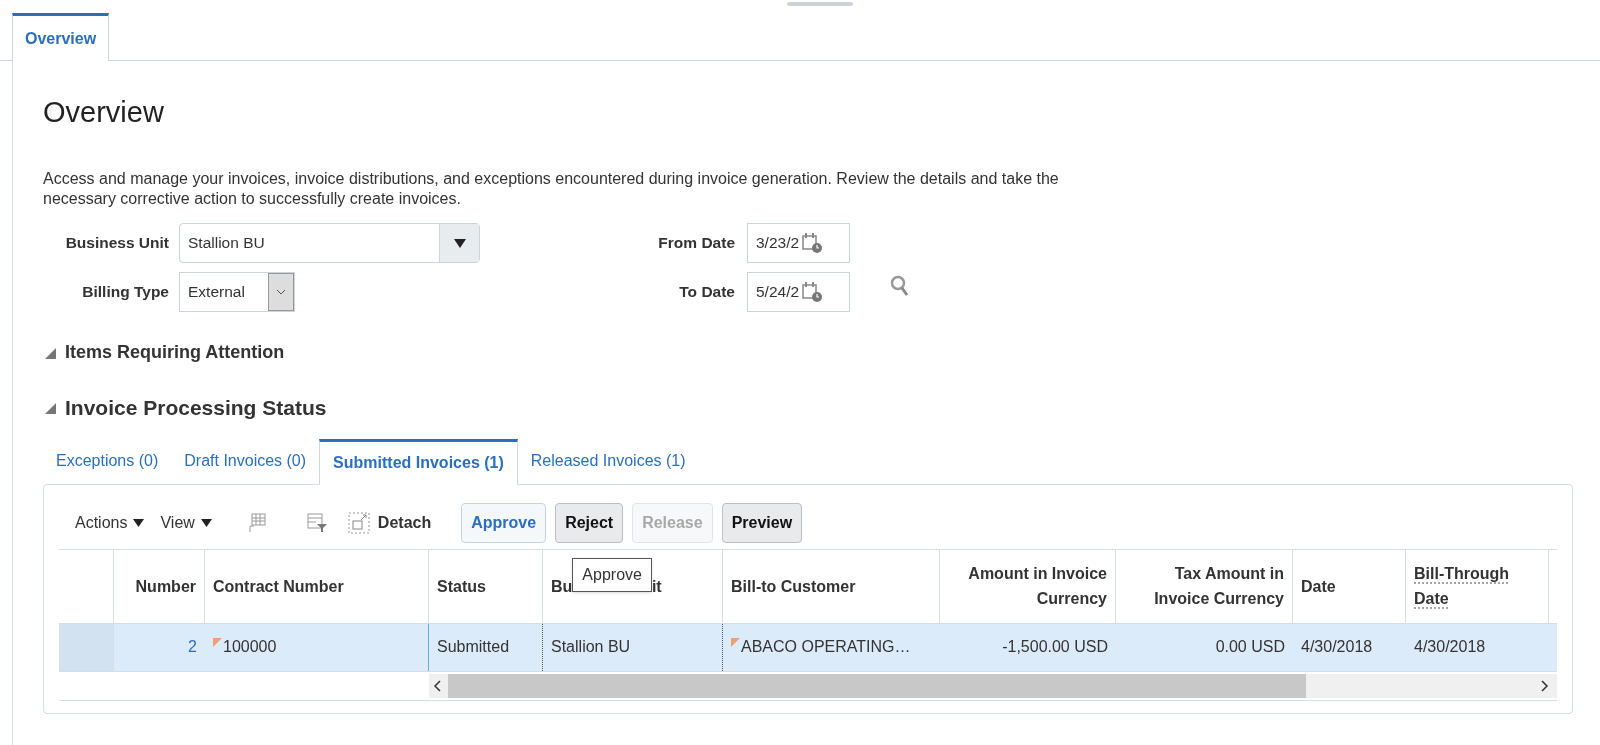 Image resolution: width=1600 pixels, height=745 pixels. I want to click on toolbar-button: Release, so click(672, 522).